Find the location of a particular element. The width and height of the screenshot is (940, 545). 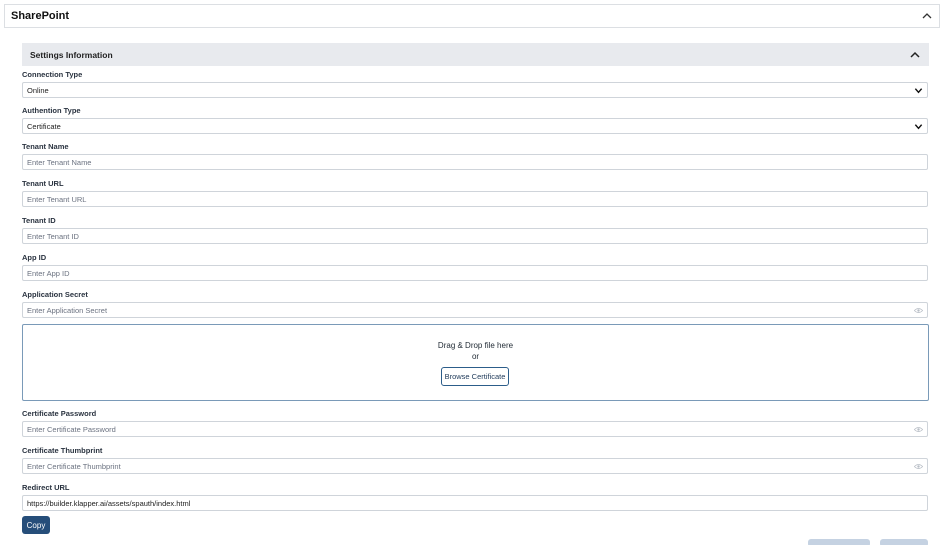

application-secret-input: Enter Application Secret is located at coordinates (475, 310).